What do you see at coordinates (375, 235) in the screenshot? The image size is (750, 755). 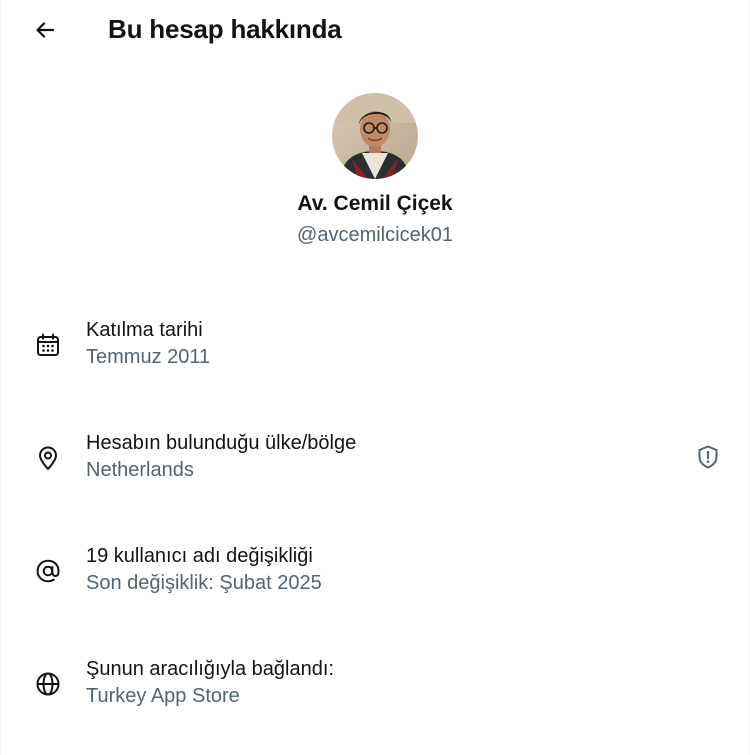 I see `username-handle: @avcemilcicek01` at bounding box center [375, 235].